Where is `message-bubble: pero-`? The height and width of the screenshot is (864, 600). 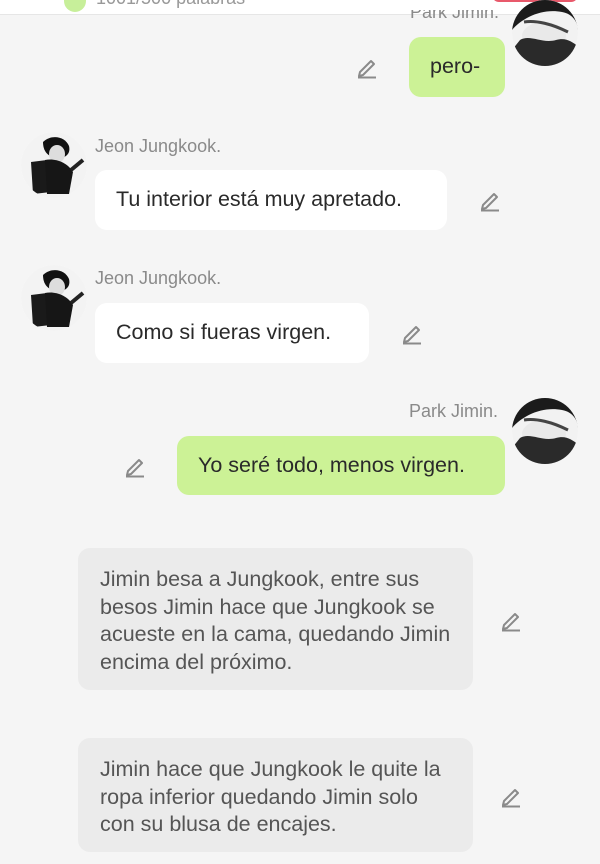
message-bubble: pero- is located at coordinates (457, 67).